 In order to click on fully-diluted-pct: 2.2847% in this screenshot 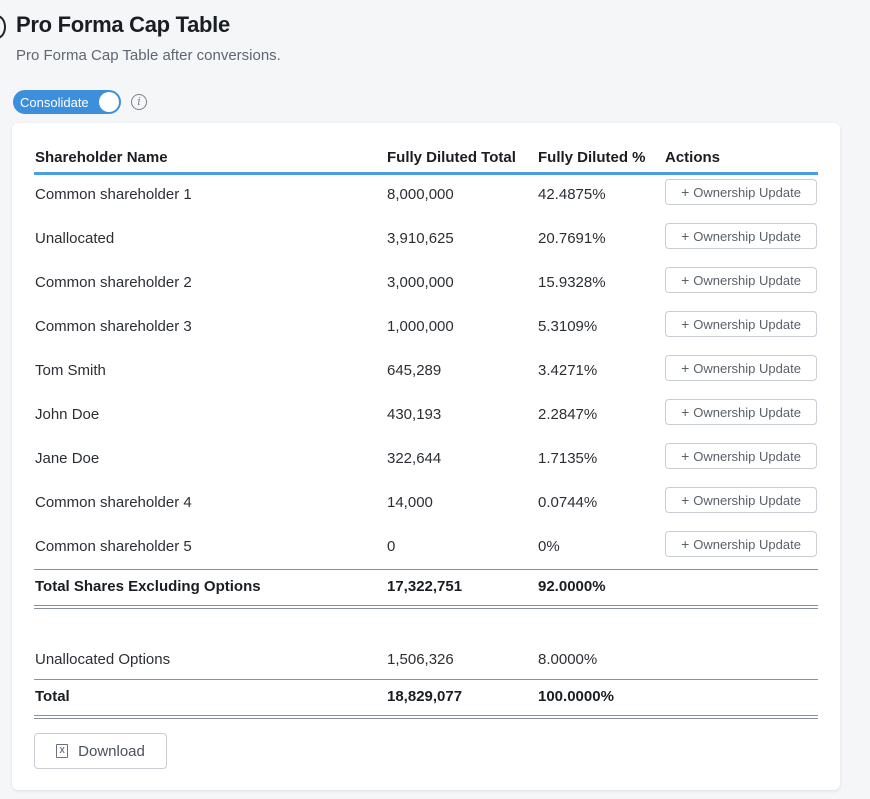, I will do `click(568, 414)`.